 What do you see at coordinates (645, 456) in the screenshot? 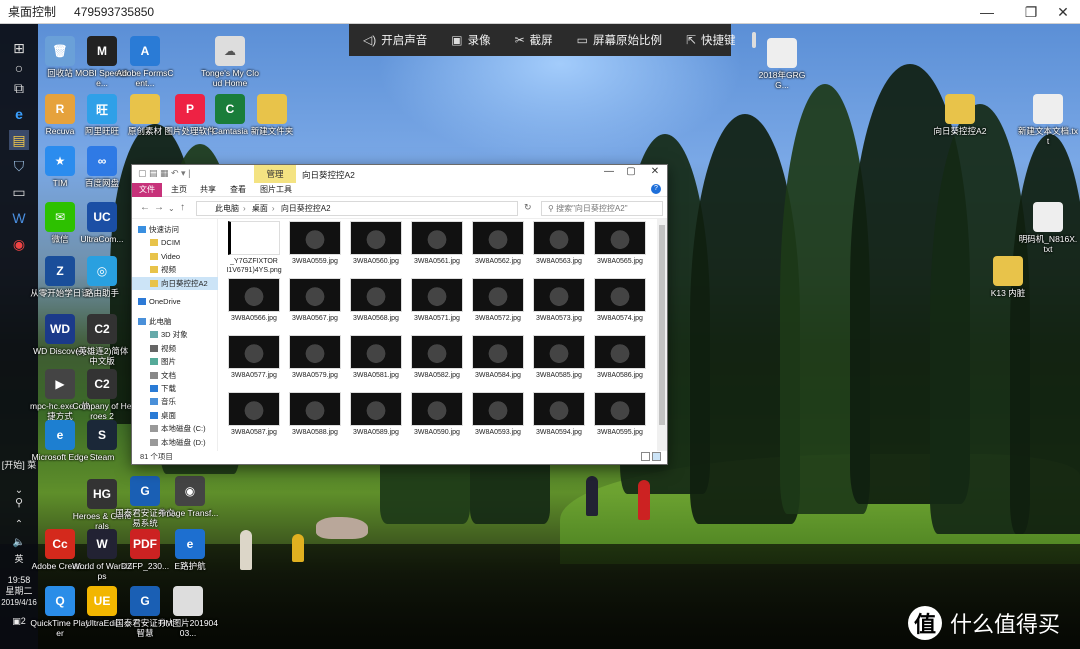
I see `details-view-icon` at bounding box center [645, 456].